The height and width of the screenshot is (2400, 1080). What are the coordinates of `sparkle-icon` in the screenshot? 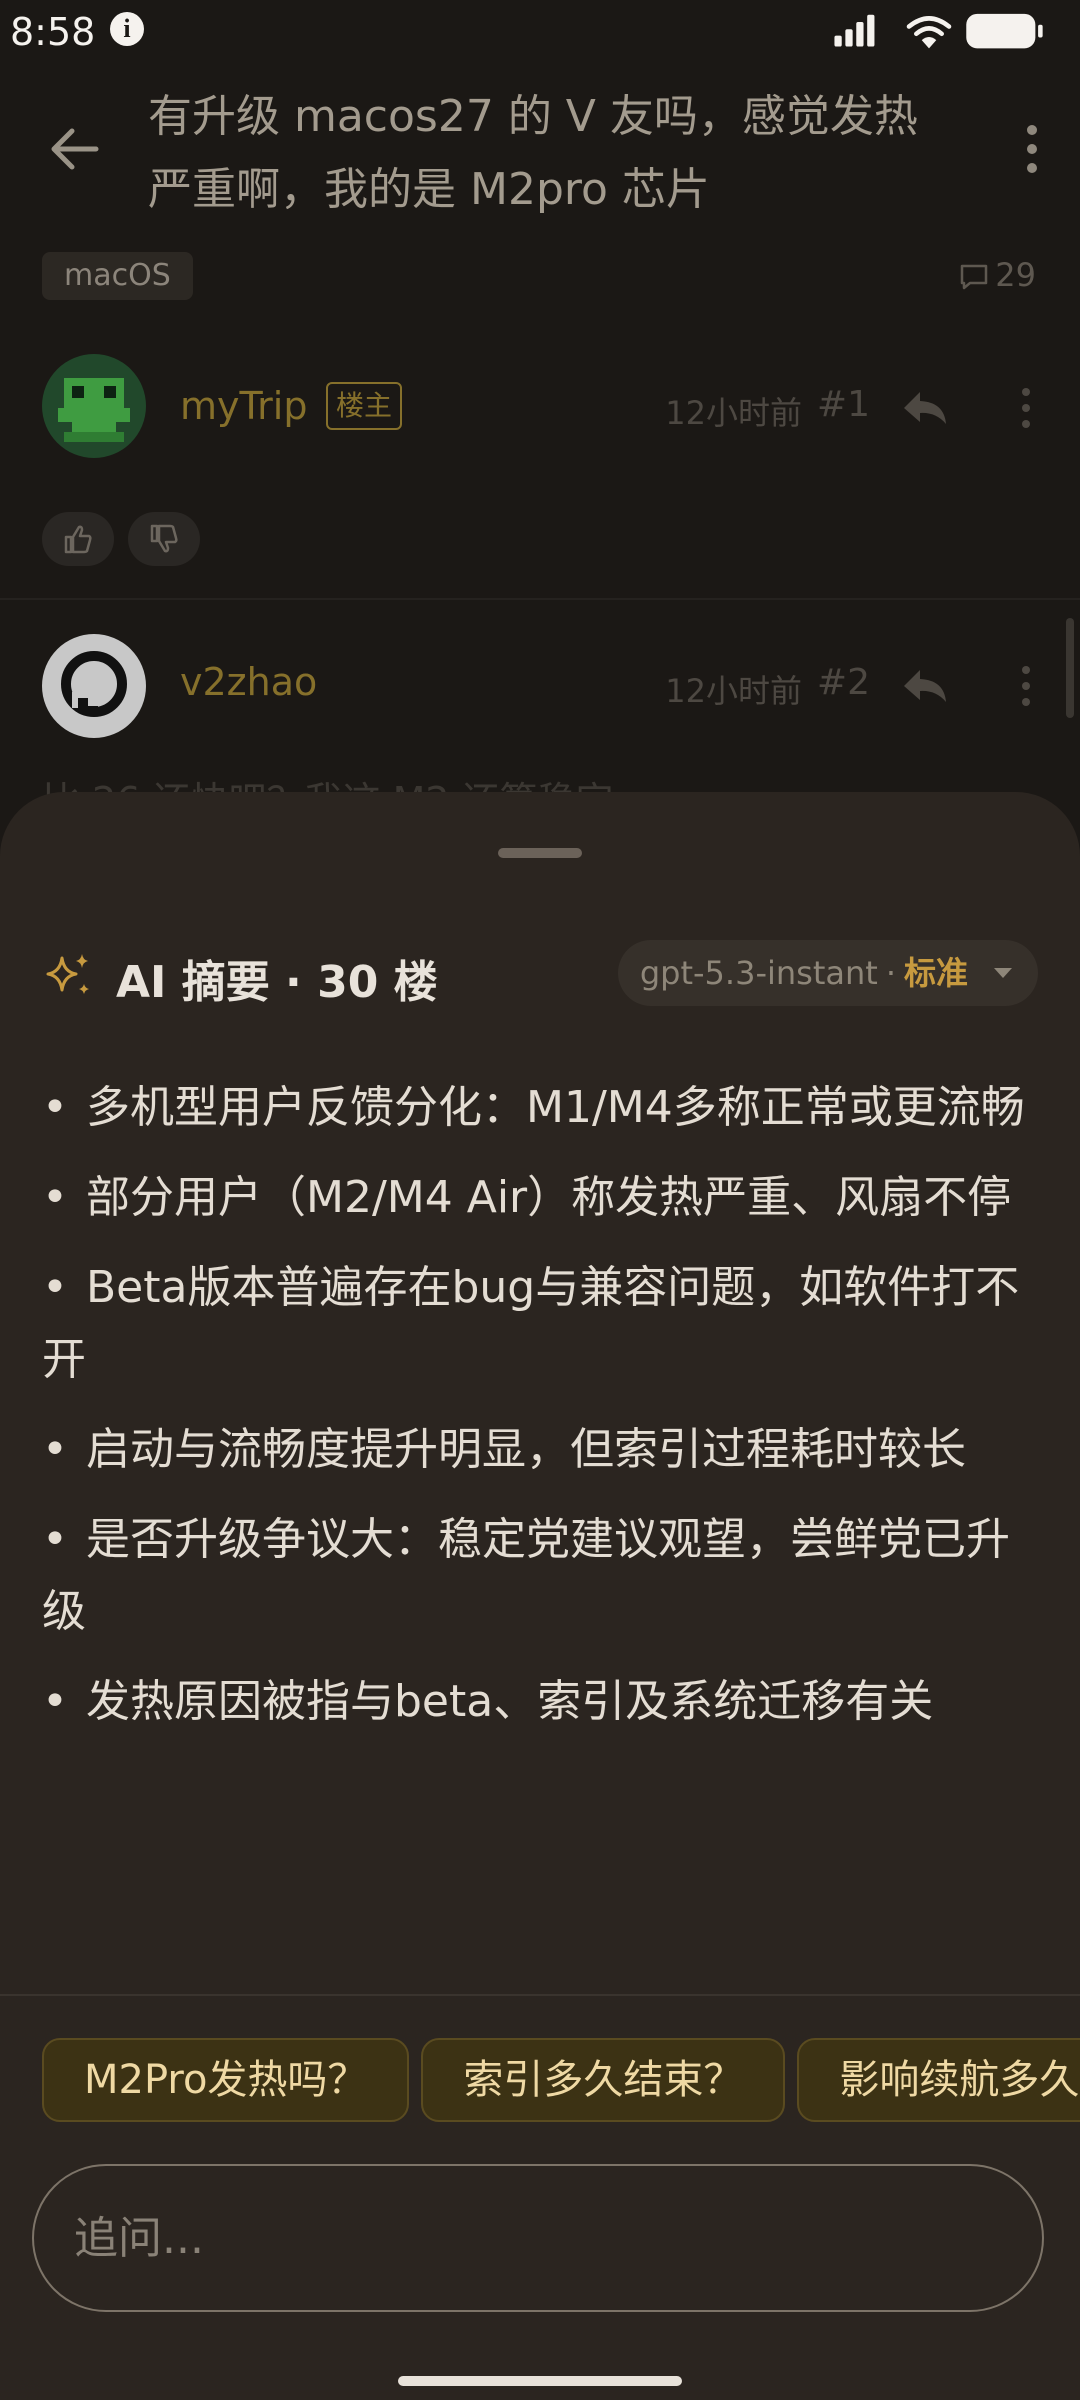 It's located at (67, 974).